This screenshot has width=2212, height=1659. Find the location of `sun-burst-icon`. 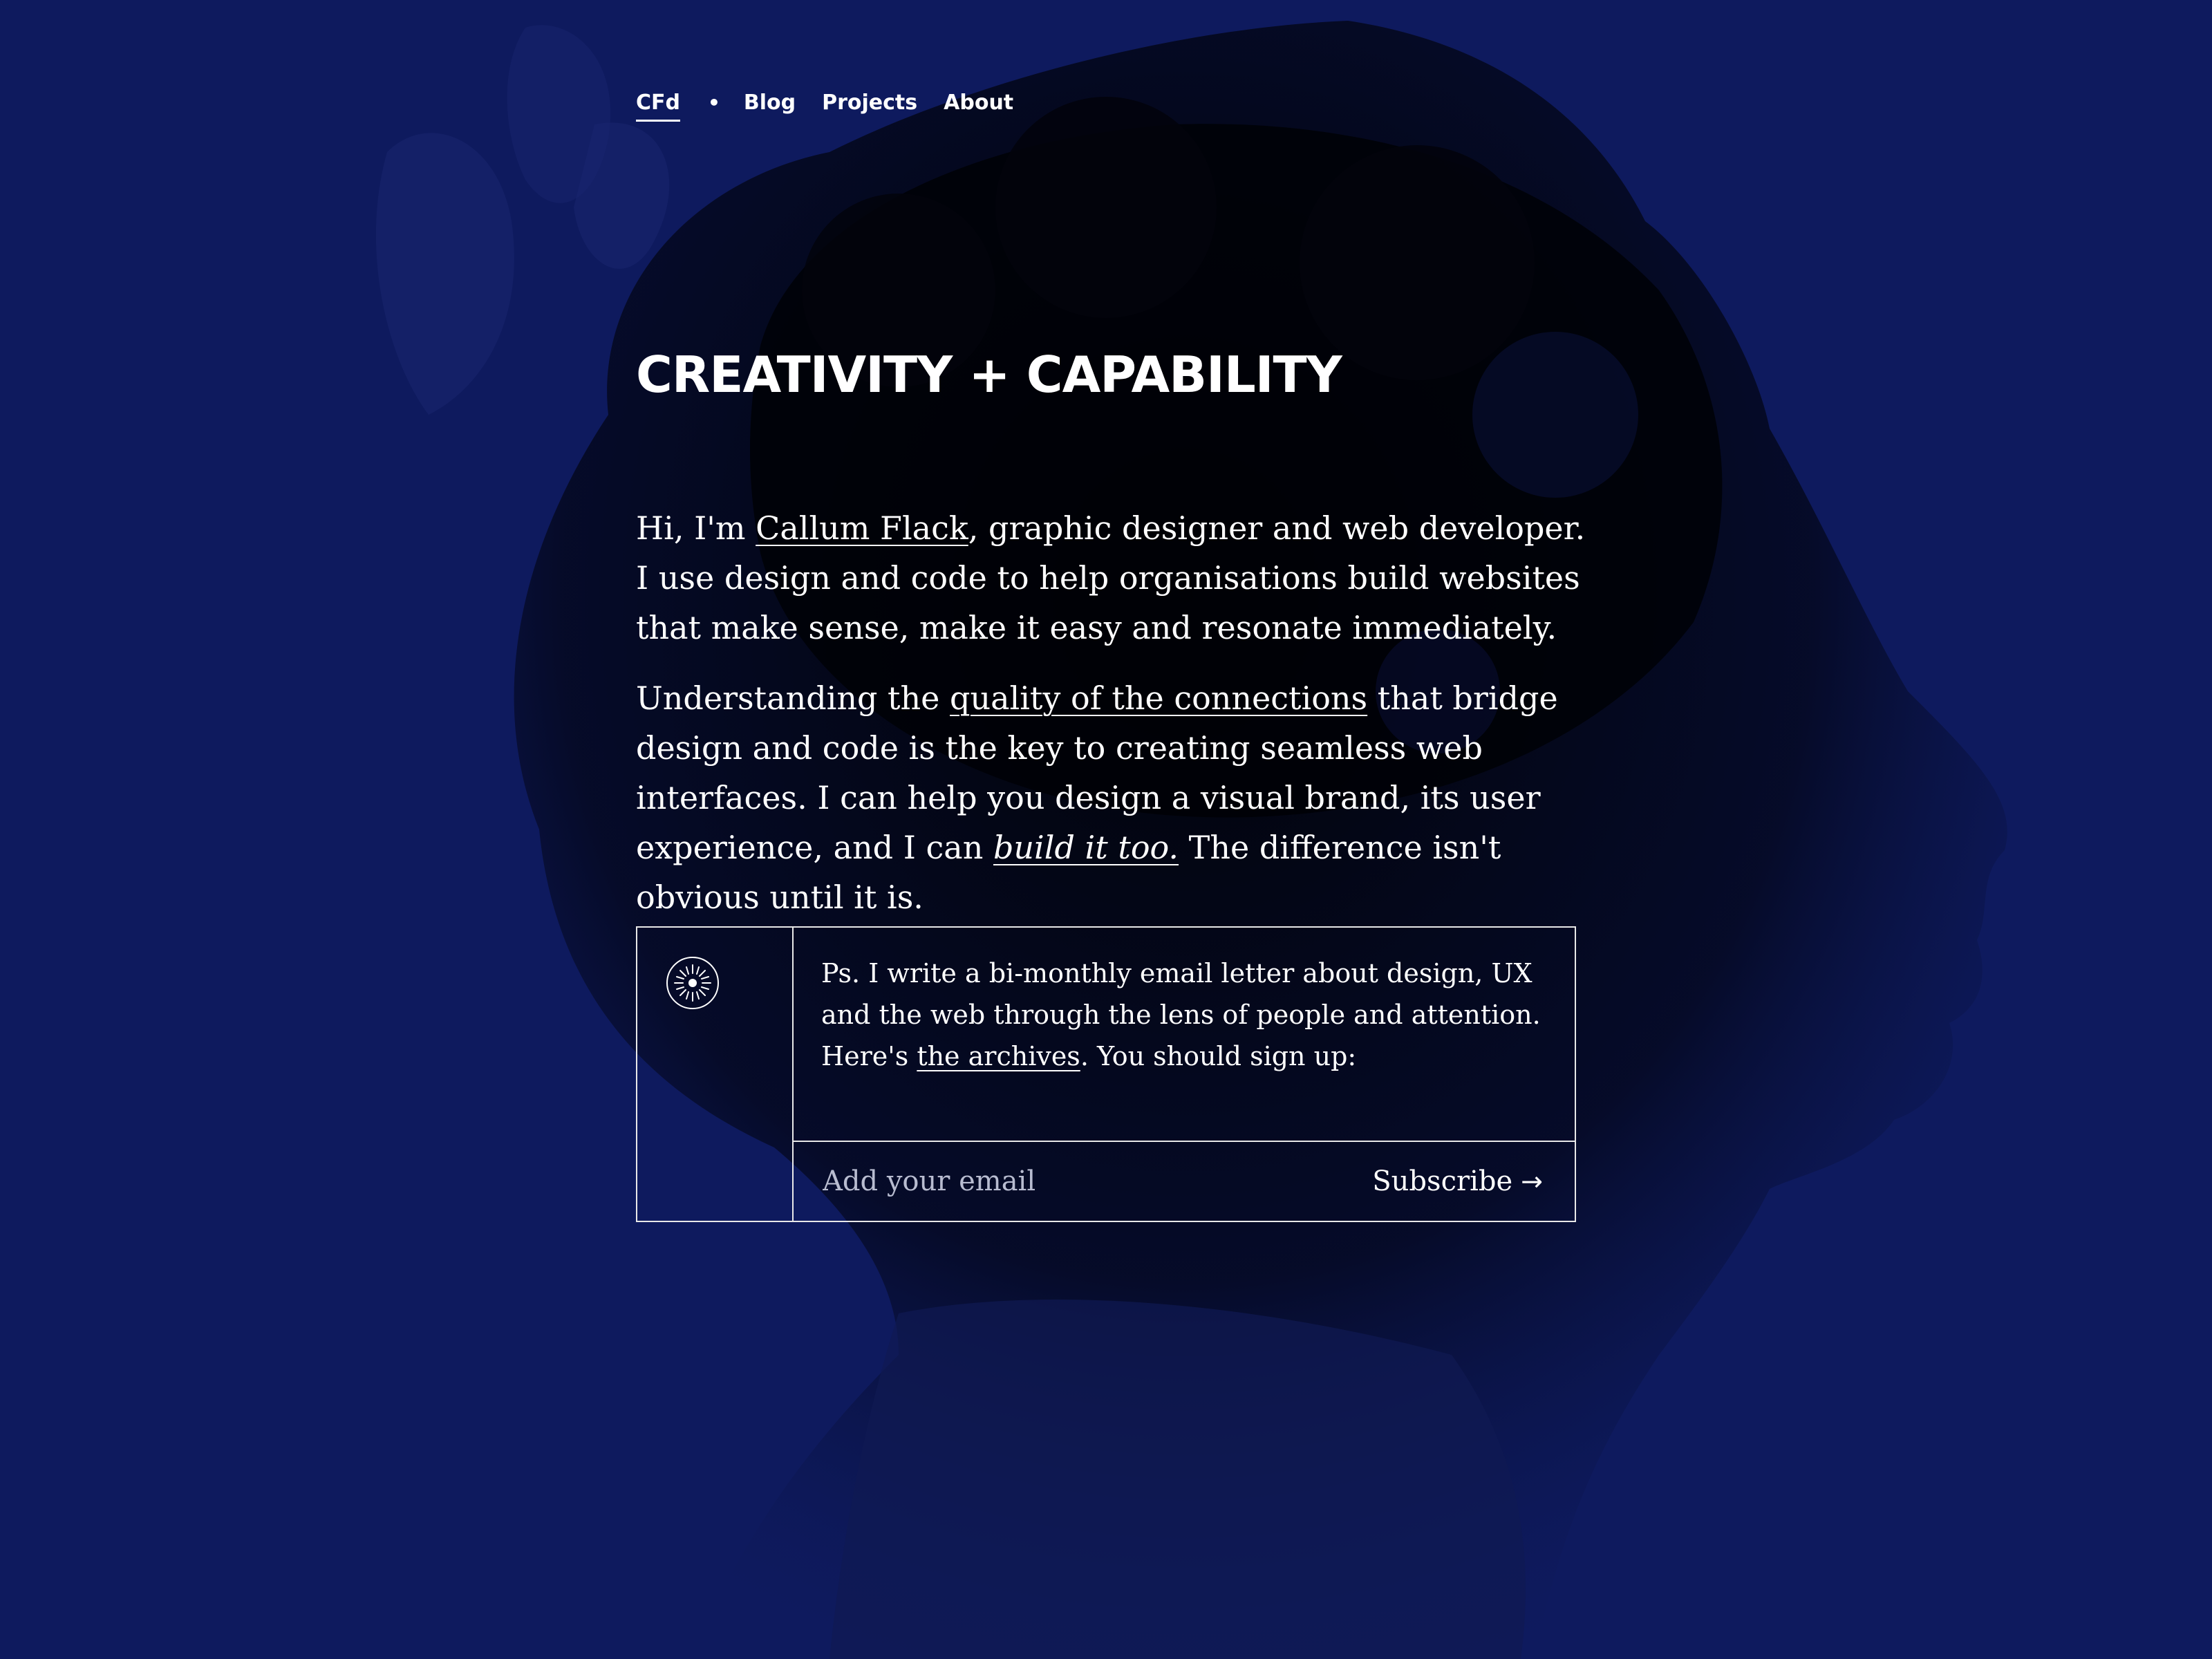

sun-burst-icon is located at coordinates (692, 983).